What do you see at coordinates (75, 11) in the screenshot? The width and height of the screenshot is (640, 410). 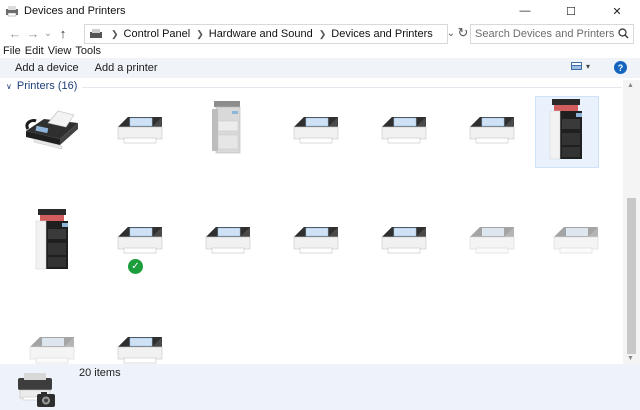 I see `window-title: Devices and Printers` at bounding box center [75, 11].